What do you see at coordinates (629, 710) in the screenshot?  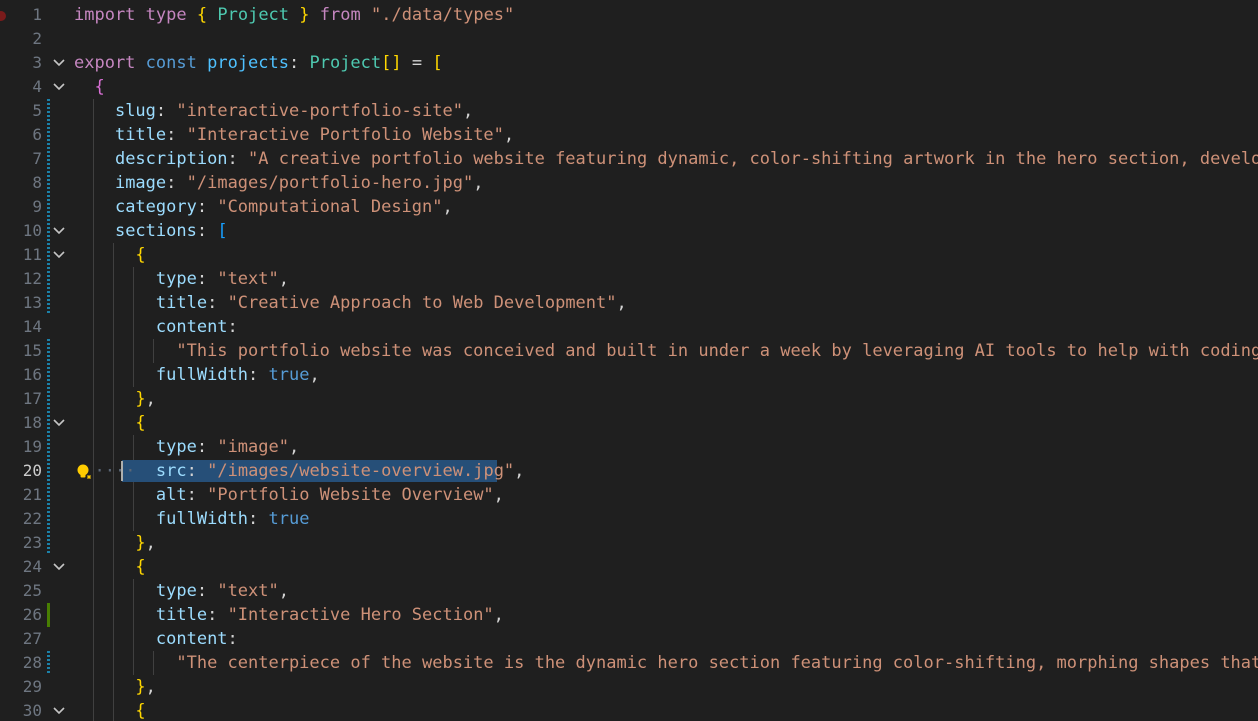 I see `code-line: 30 {` at bounding box center [629, 710].